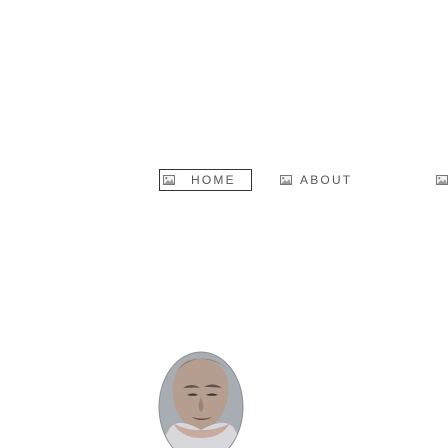  What do you see at coordinates (326, 180) in the screenshot?
I see `nav-item-about-label: ABOUT` at bounding box center [326, 180].